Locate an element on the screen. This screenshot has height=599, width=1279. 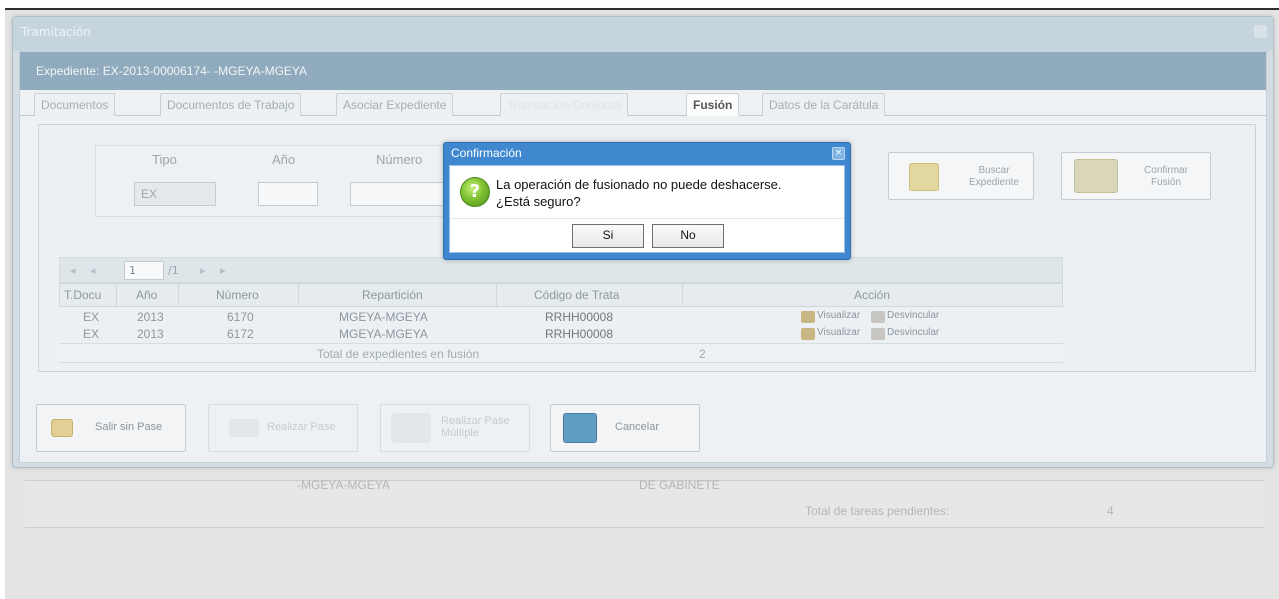
background-total-label: Total de tareas pendientes: is located at coordinates (877, 511).